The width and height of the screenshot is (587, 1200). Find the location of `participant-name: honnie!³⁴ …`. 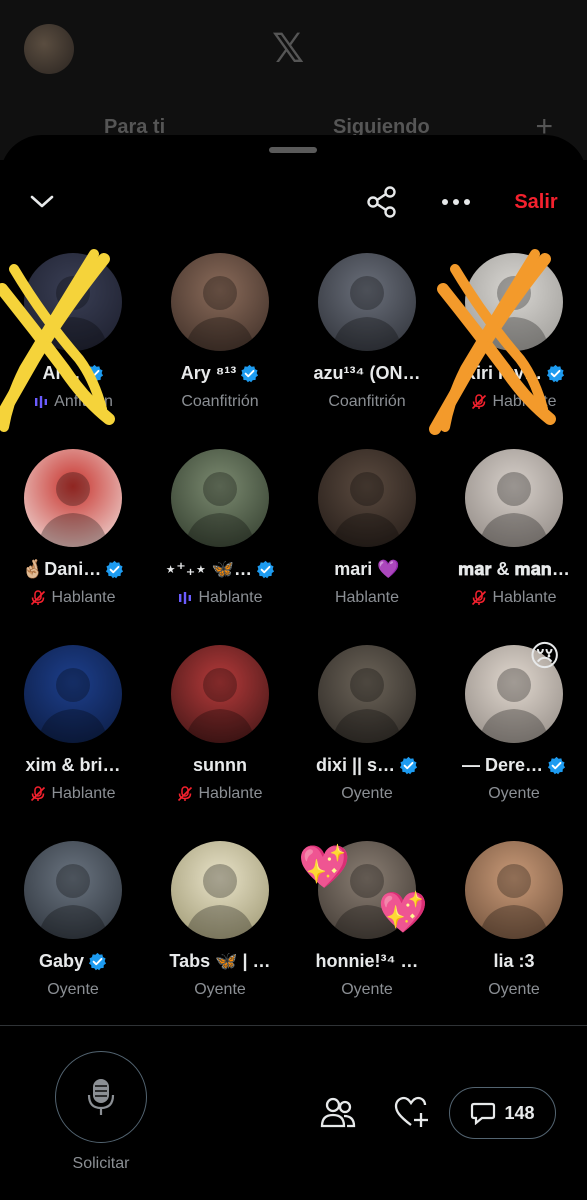

participant-name: honnie!³⁴ … is located at coordinates (367, 961).